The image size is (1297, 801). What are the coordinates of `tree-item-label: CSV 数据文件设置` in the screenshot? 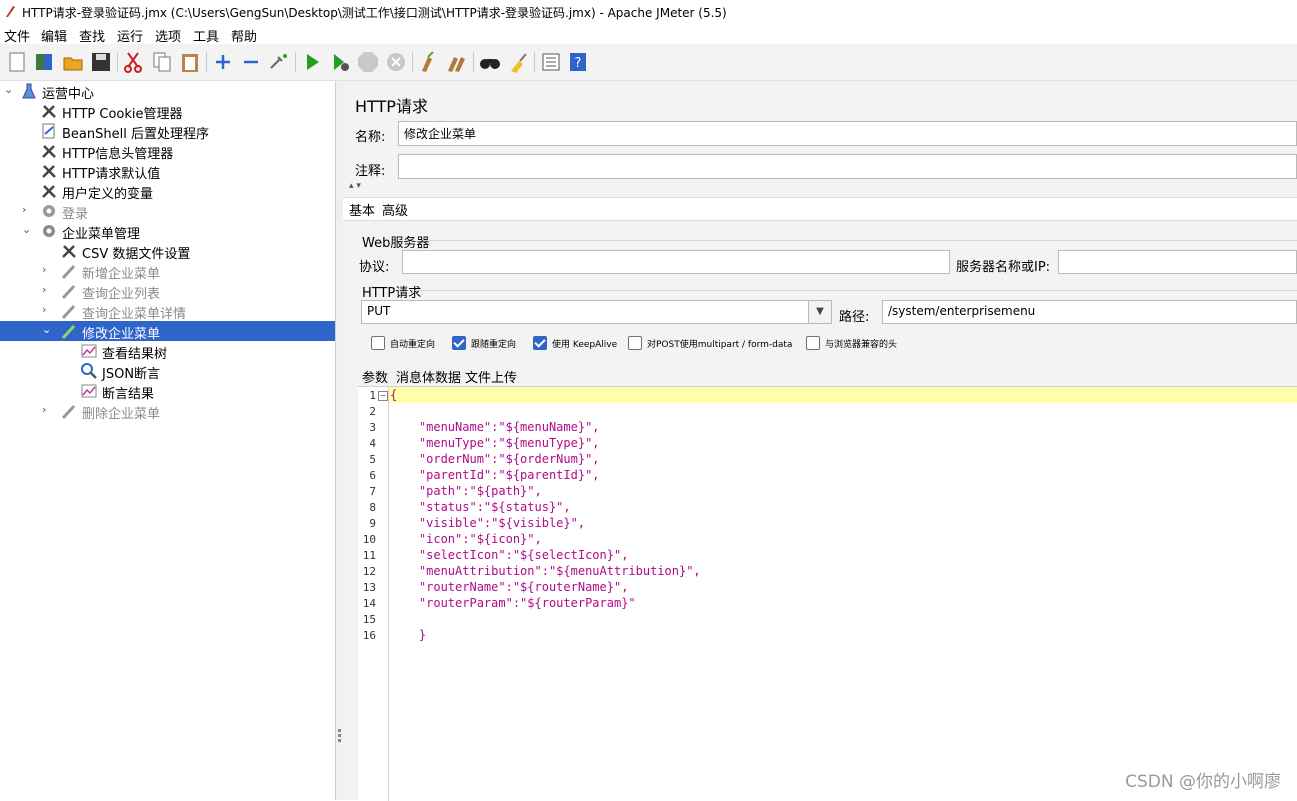 It's located at (136, 254).